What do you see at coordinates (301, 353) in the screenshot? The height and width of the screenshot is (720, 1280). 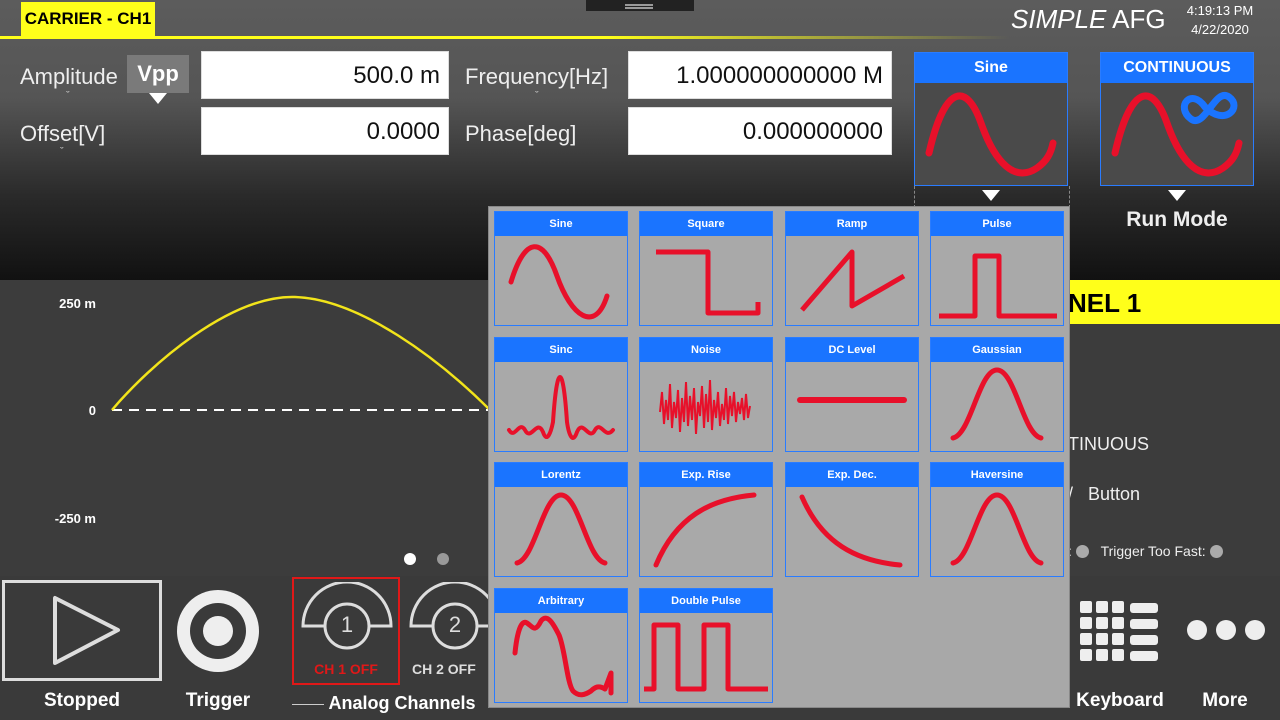 I see `signal-curve` at bounding box center [301, 353].